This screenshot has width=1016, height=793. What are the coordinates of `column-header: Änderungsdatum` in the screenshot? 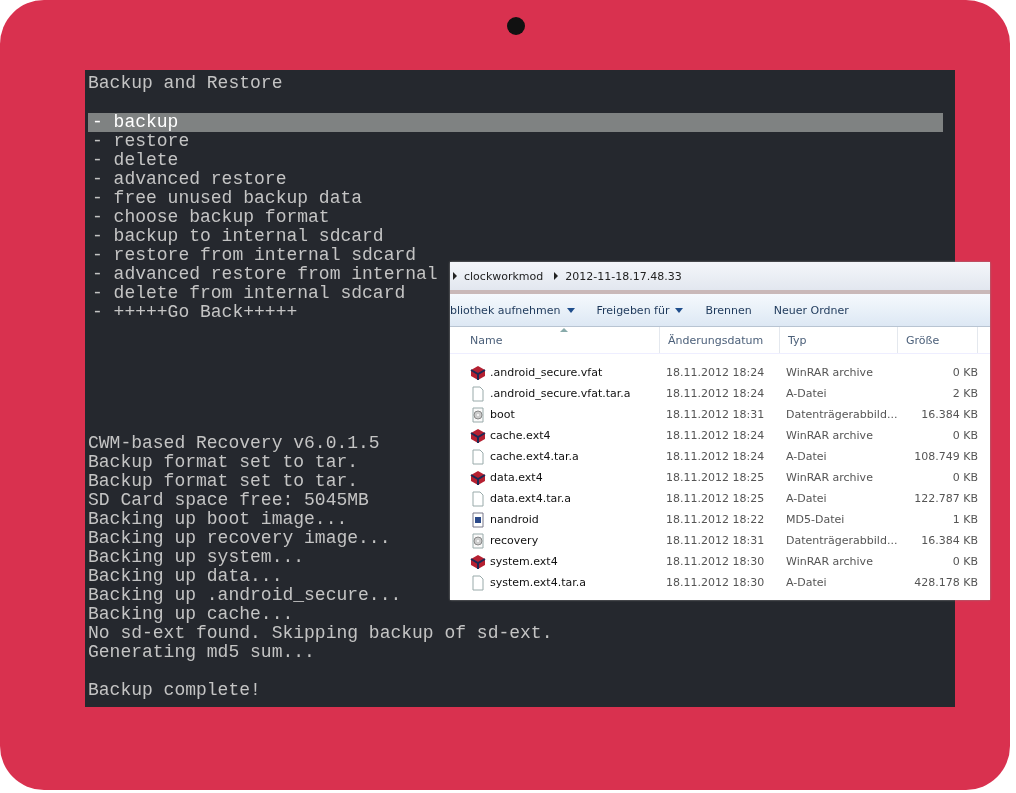 It's located at (720, 340).